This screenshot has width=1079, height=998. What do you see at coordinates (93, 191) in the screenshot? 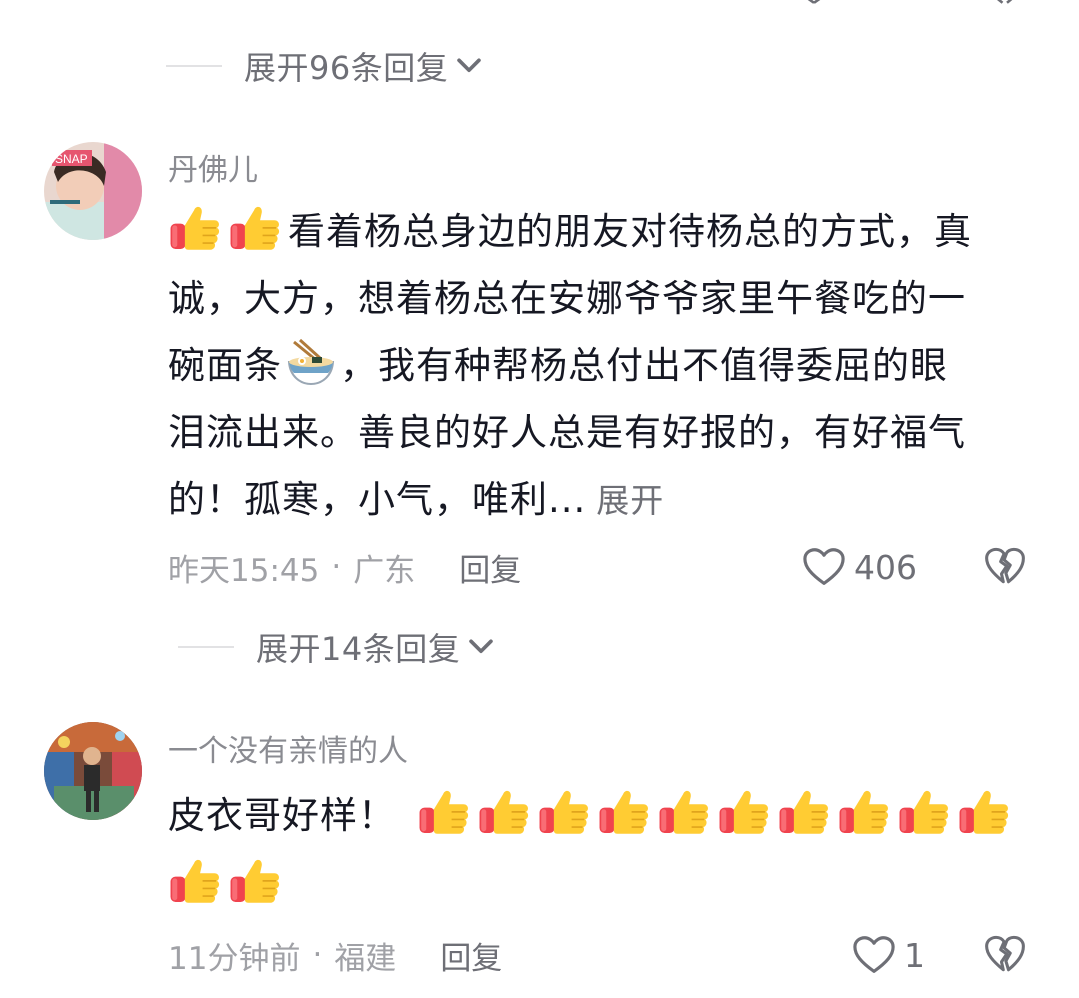
I see `avatar: SNAP` at bounding box center [93, 191].